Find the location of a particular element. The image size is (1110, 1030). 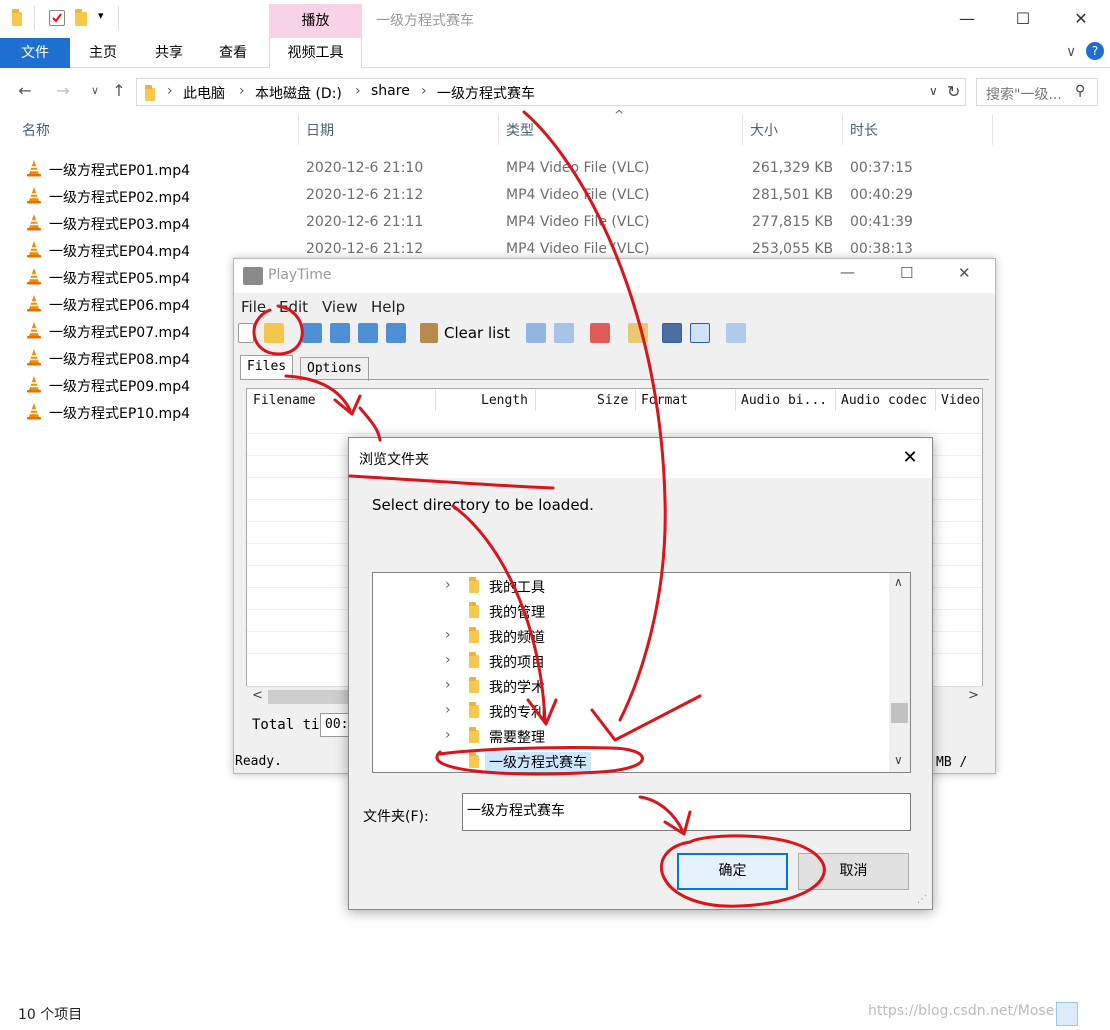

column-header-name: 名称 is located at coordinates (36, 130).